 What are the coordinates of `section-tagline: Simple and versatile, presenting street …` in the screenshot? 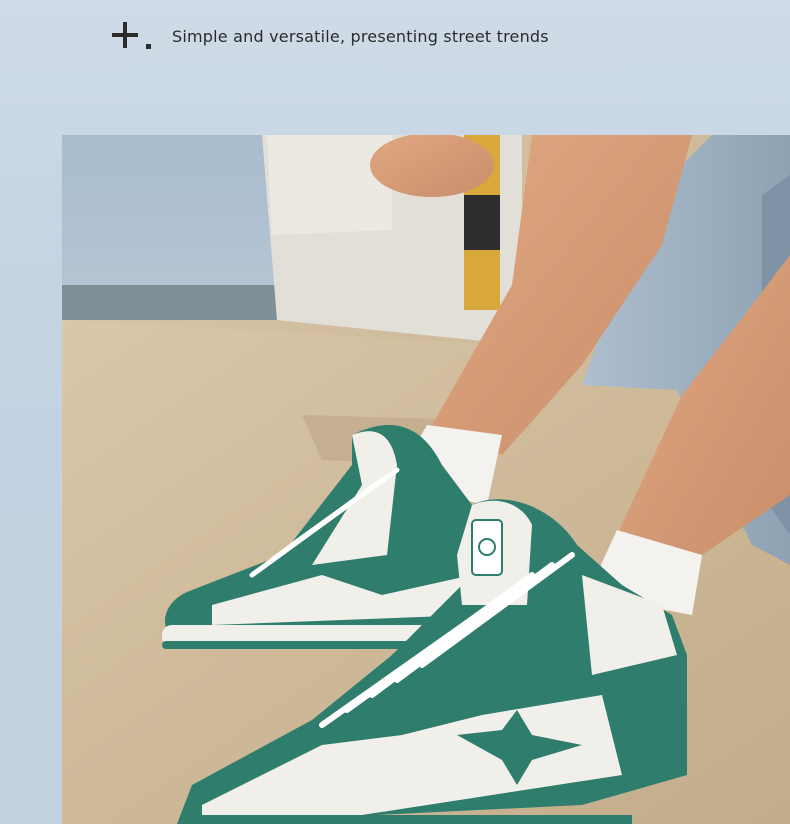 It's located at (360, 36).